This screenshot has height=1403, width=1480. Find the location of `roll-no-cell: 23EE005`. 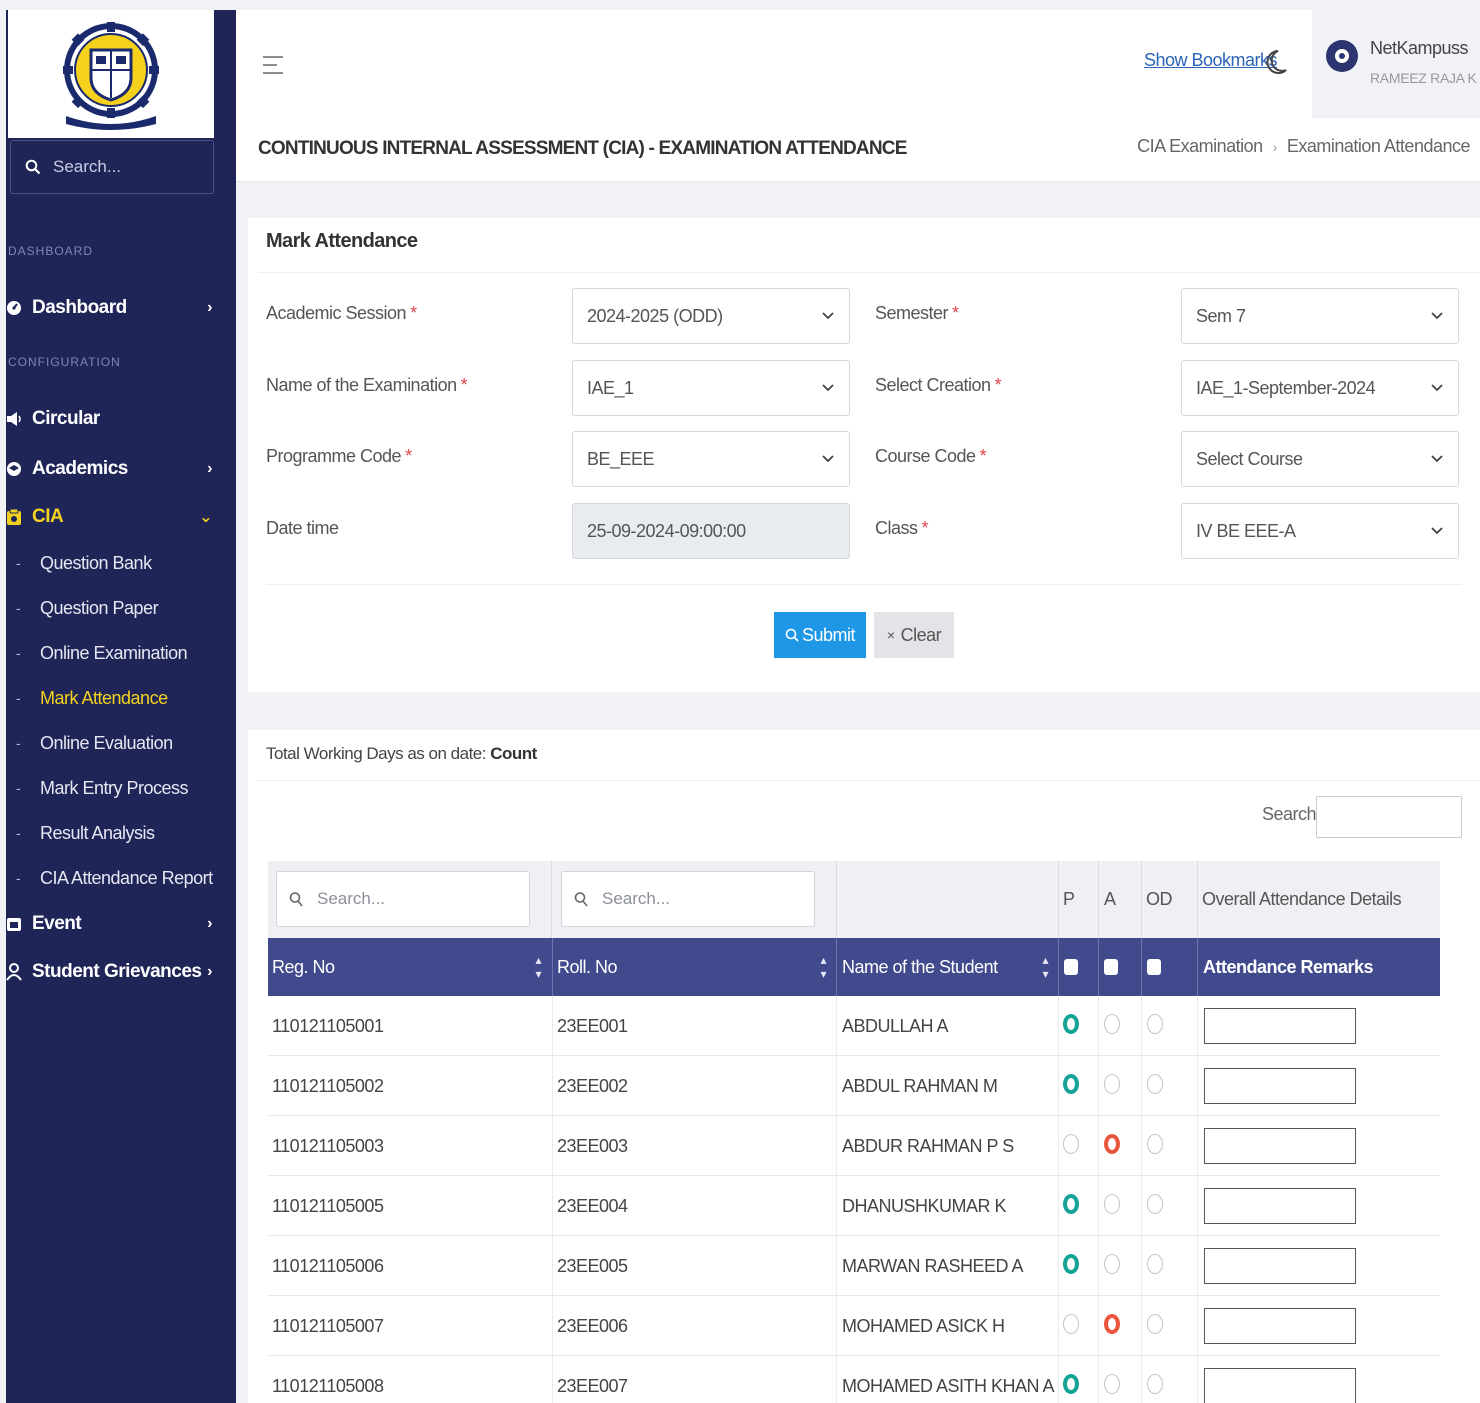

roll-no-cell: 23EE005 is located at coordinates (592, 1265).